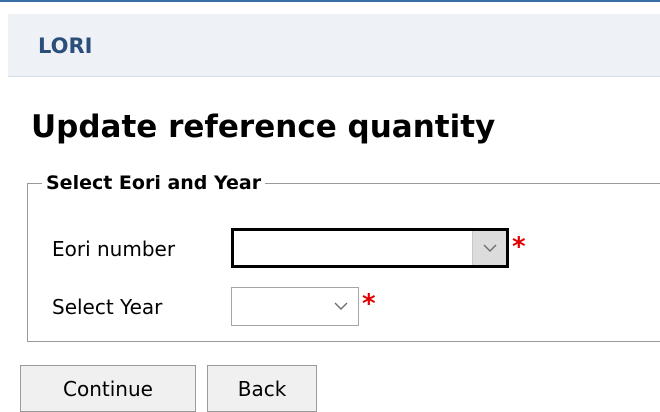  I want to click on year-select, so click(295, 306).